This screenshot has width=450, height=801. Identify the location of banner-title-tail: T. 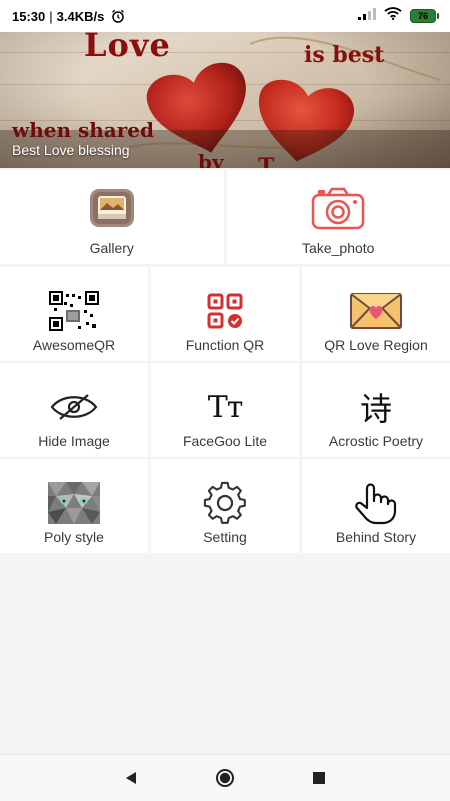
(266, 161).